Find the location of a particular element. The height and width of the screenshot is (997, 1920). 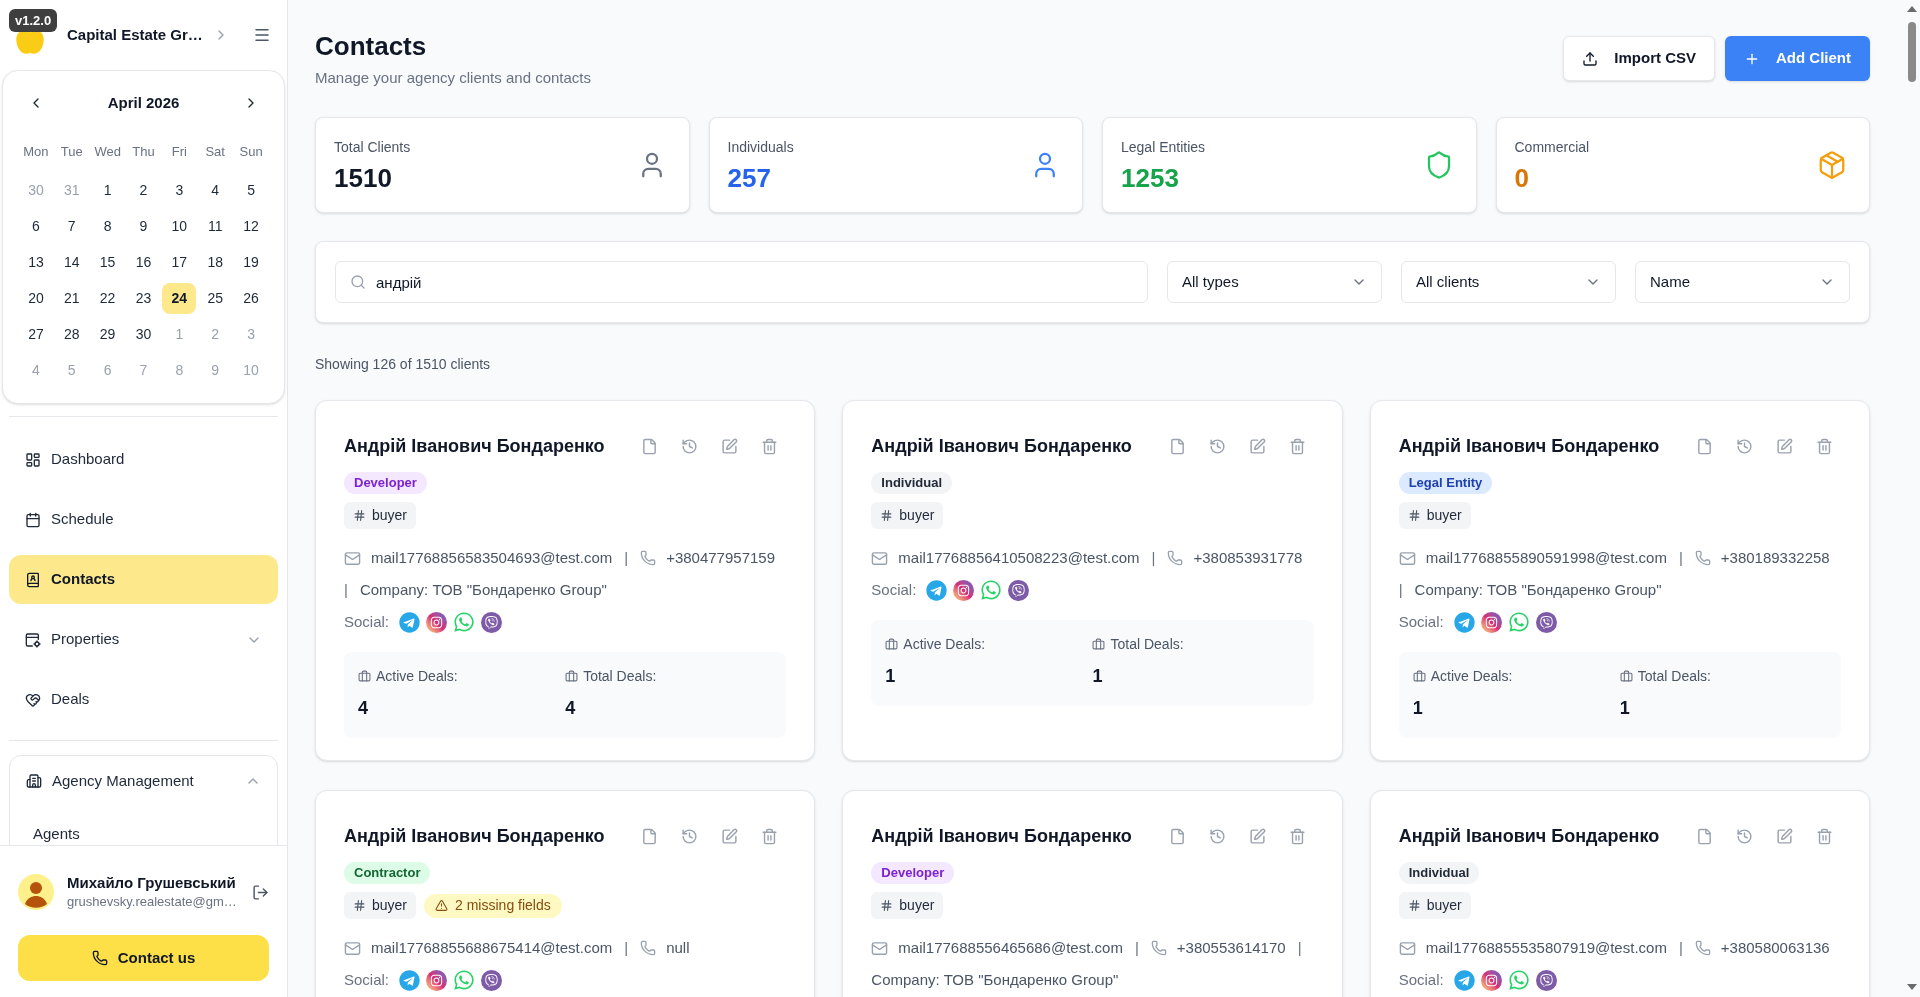

calendar-day: 24 is located at coordinates (179, 298).